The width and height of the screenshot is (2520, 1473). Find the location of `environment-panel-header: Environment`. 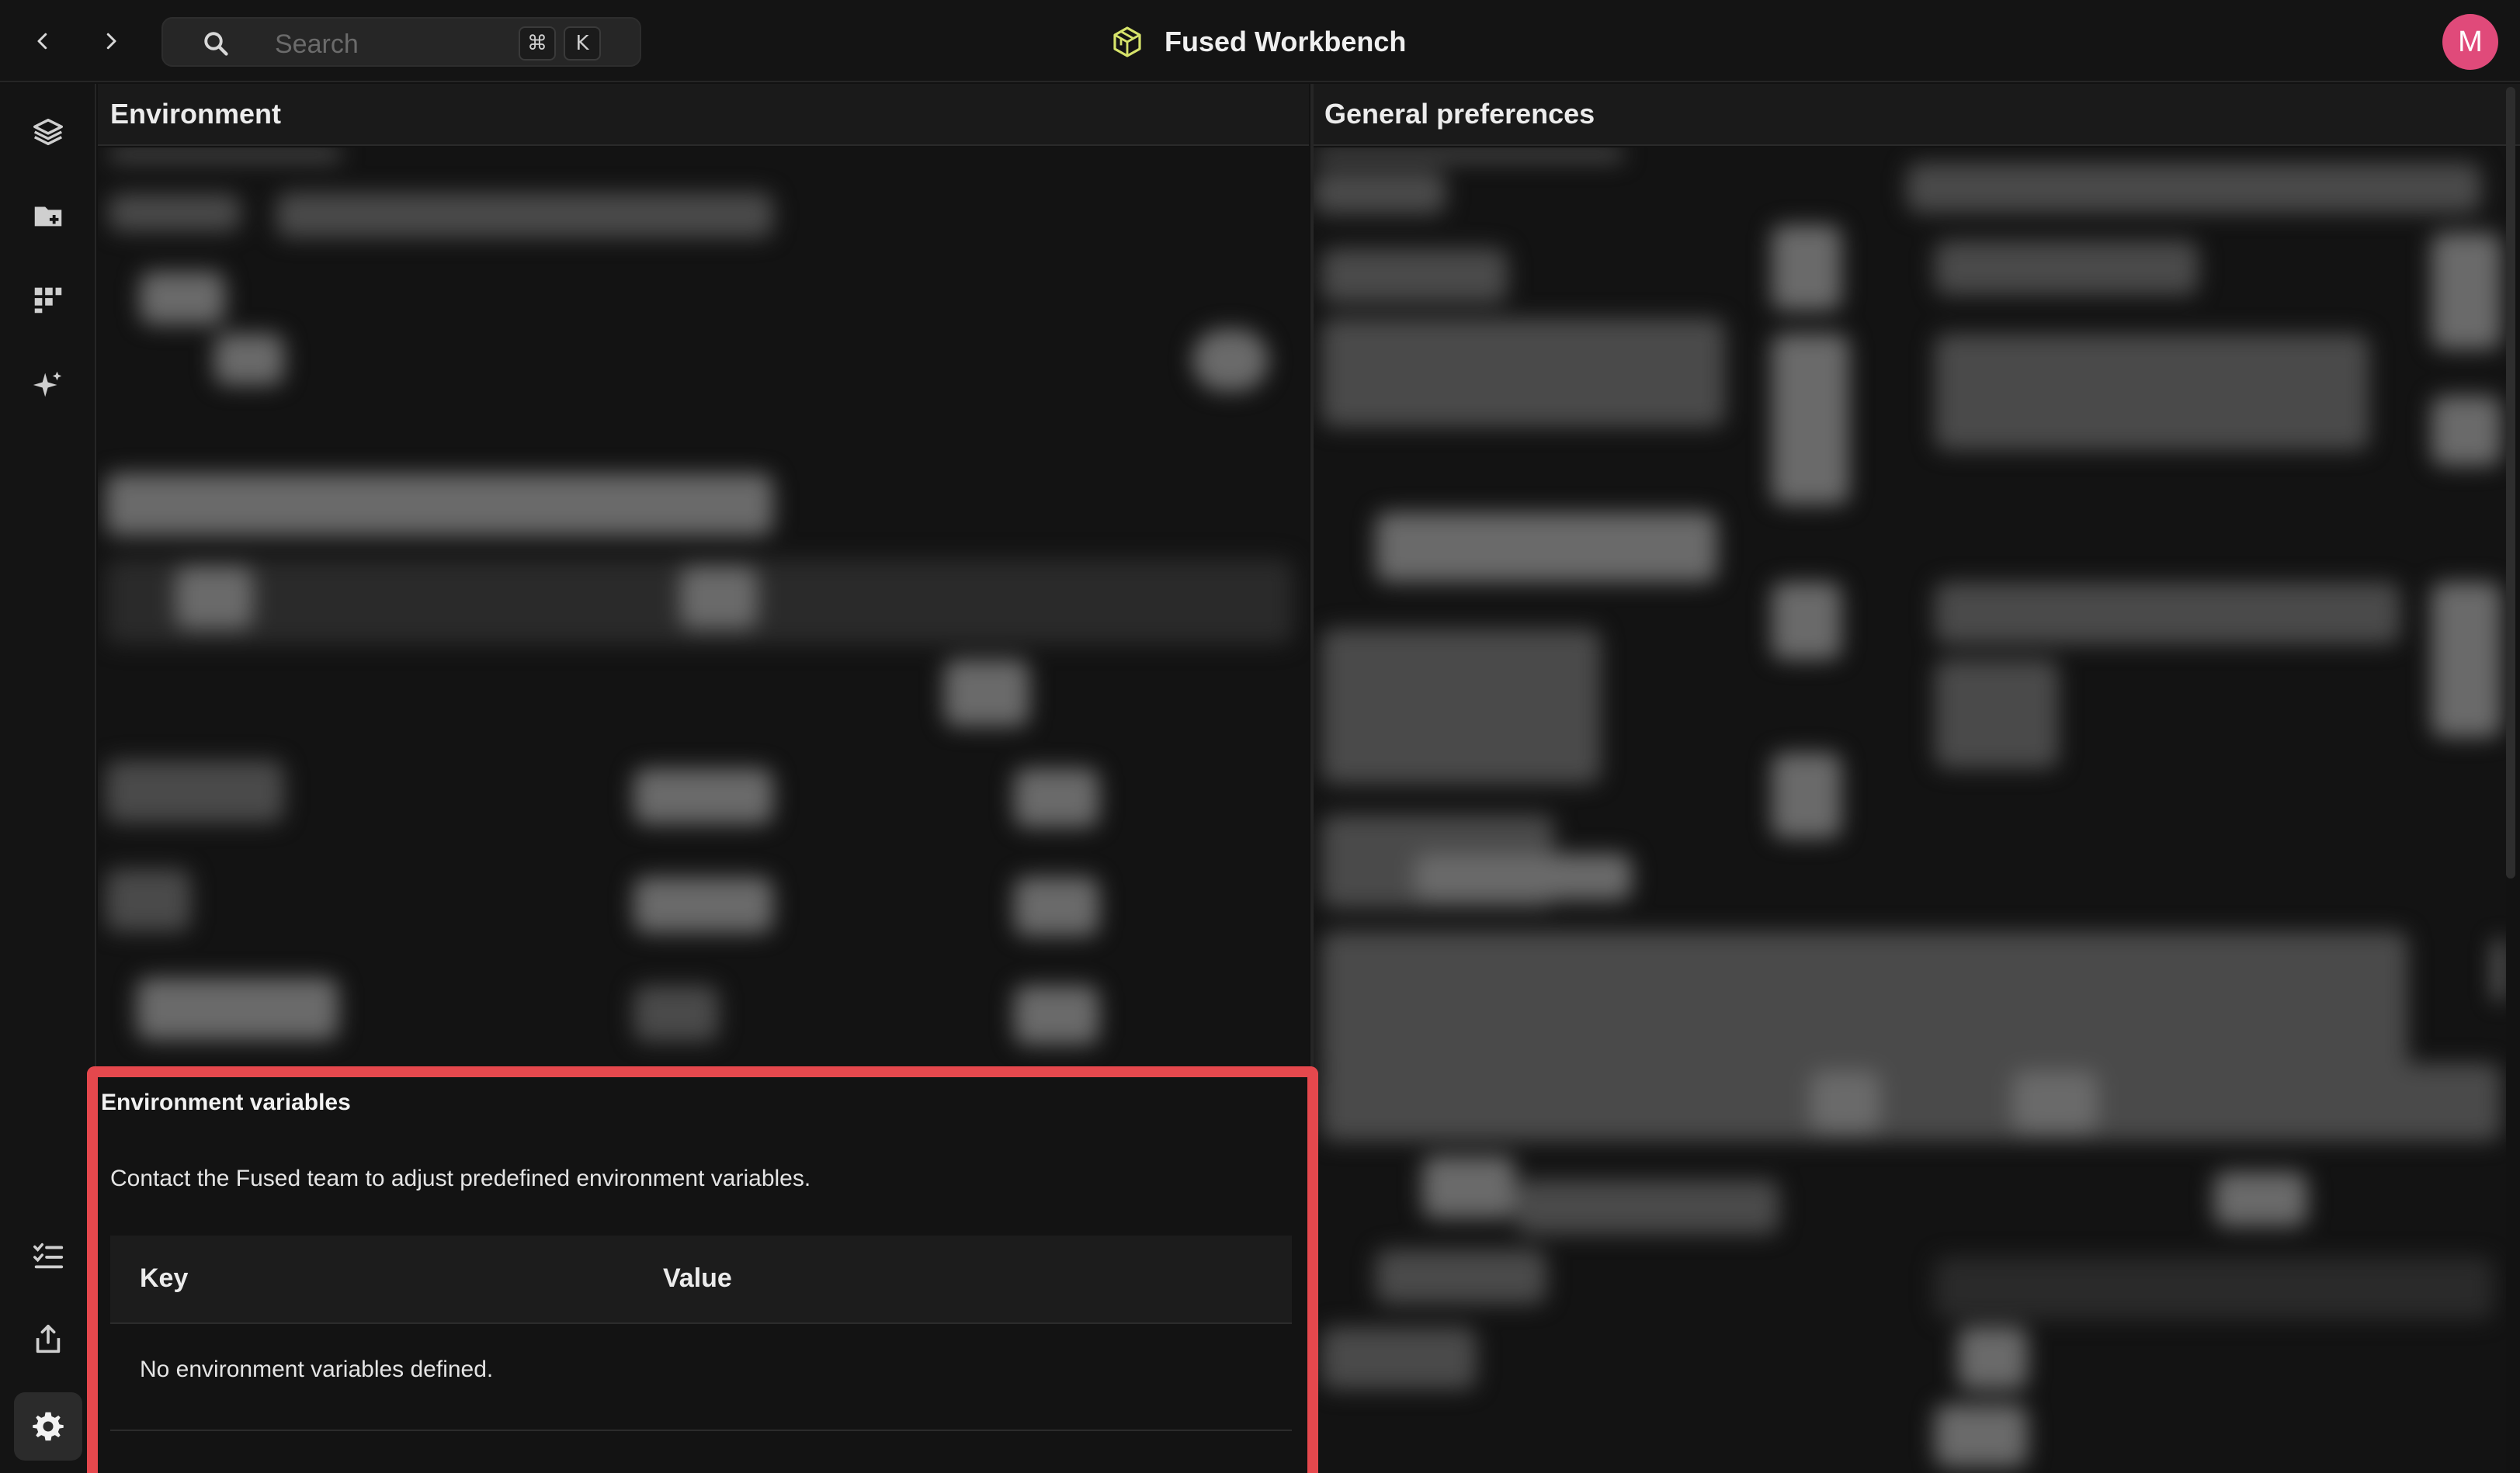

environment-panel-header: Environment is located at coordinates (703, 115).